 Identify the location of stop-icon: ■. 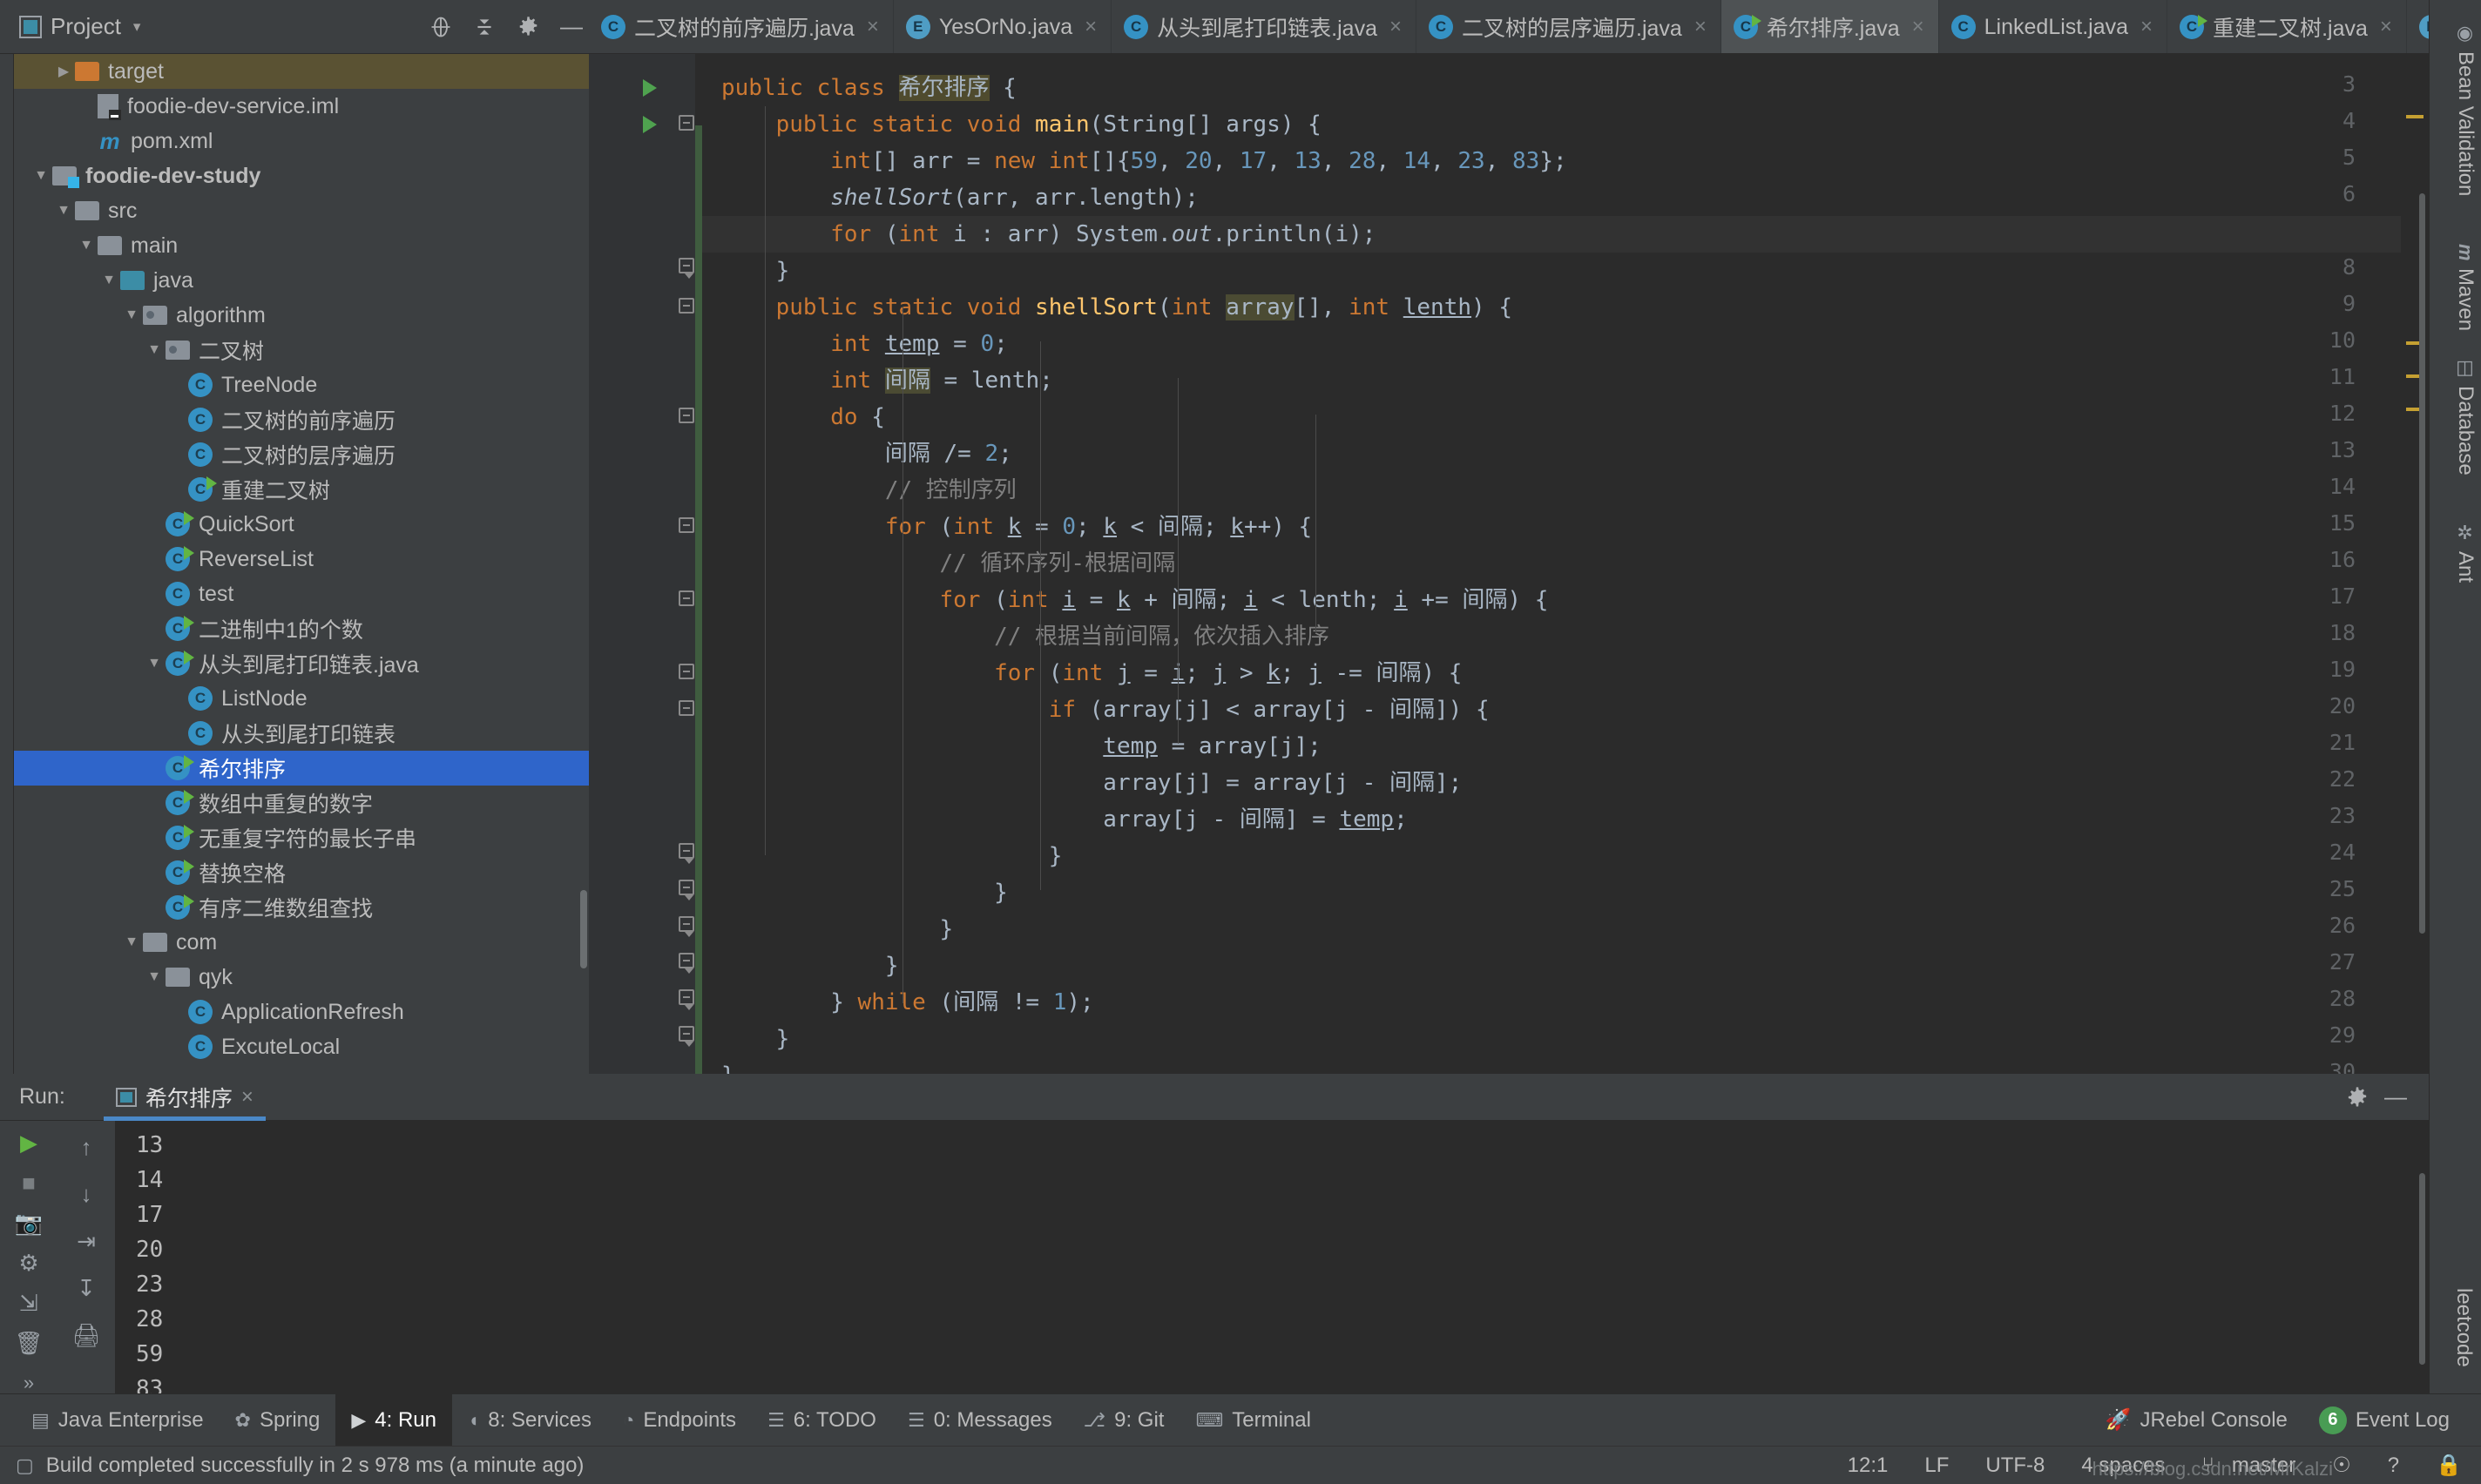
(29, 1183).